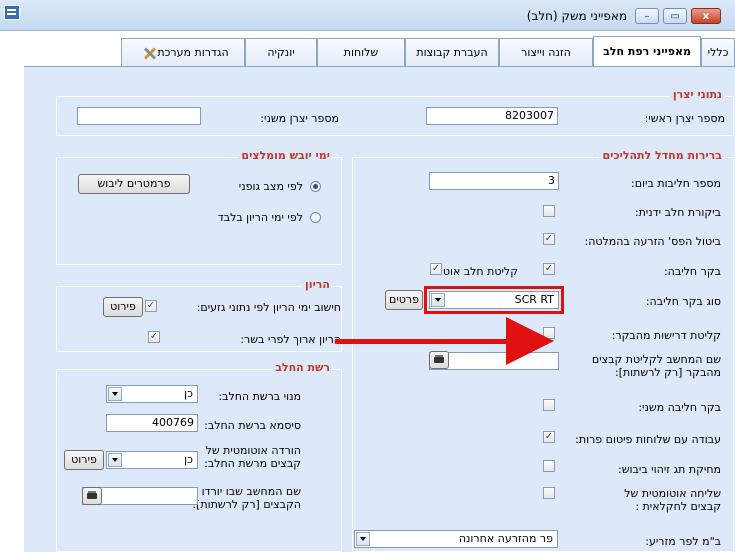 The image size is (735, 552). I want to click on controller-demands-label: קליטת דרישות מהבקר:, so click(666, 335).